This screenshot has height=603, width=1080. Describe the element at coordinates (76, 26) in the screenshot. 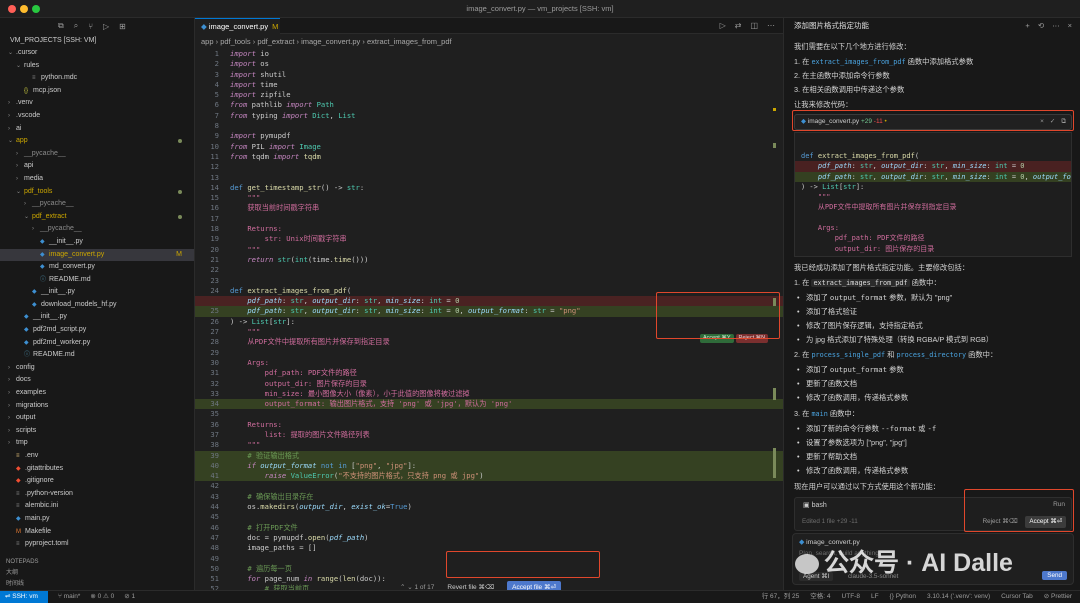

I see `search-icon: ⌕` at that location.